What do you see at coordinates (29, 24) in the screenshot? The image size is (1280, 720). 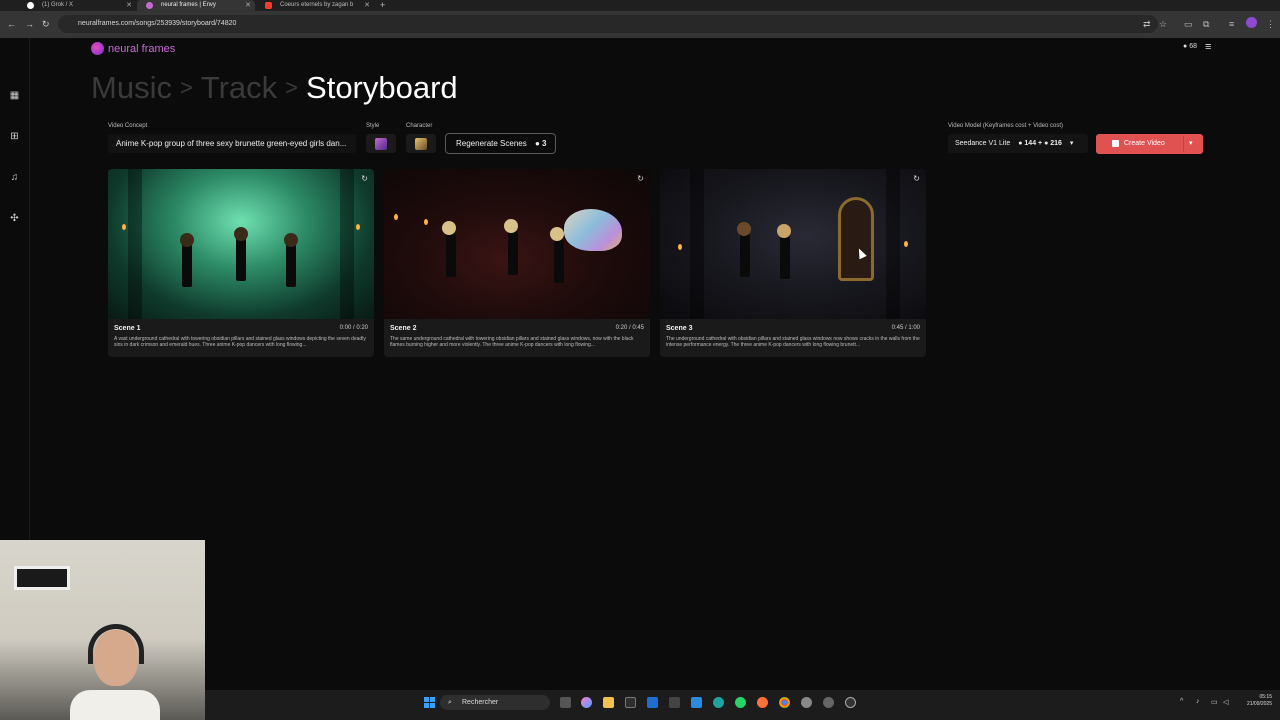 I see `forward-icon: →` at bounding box center [29, 24].